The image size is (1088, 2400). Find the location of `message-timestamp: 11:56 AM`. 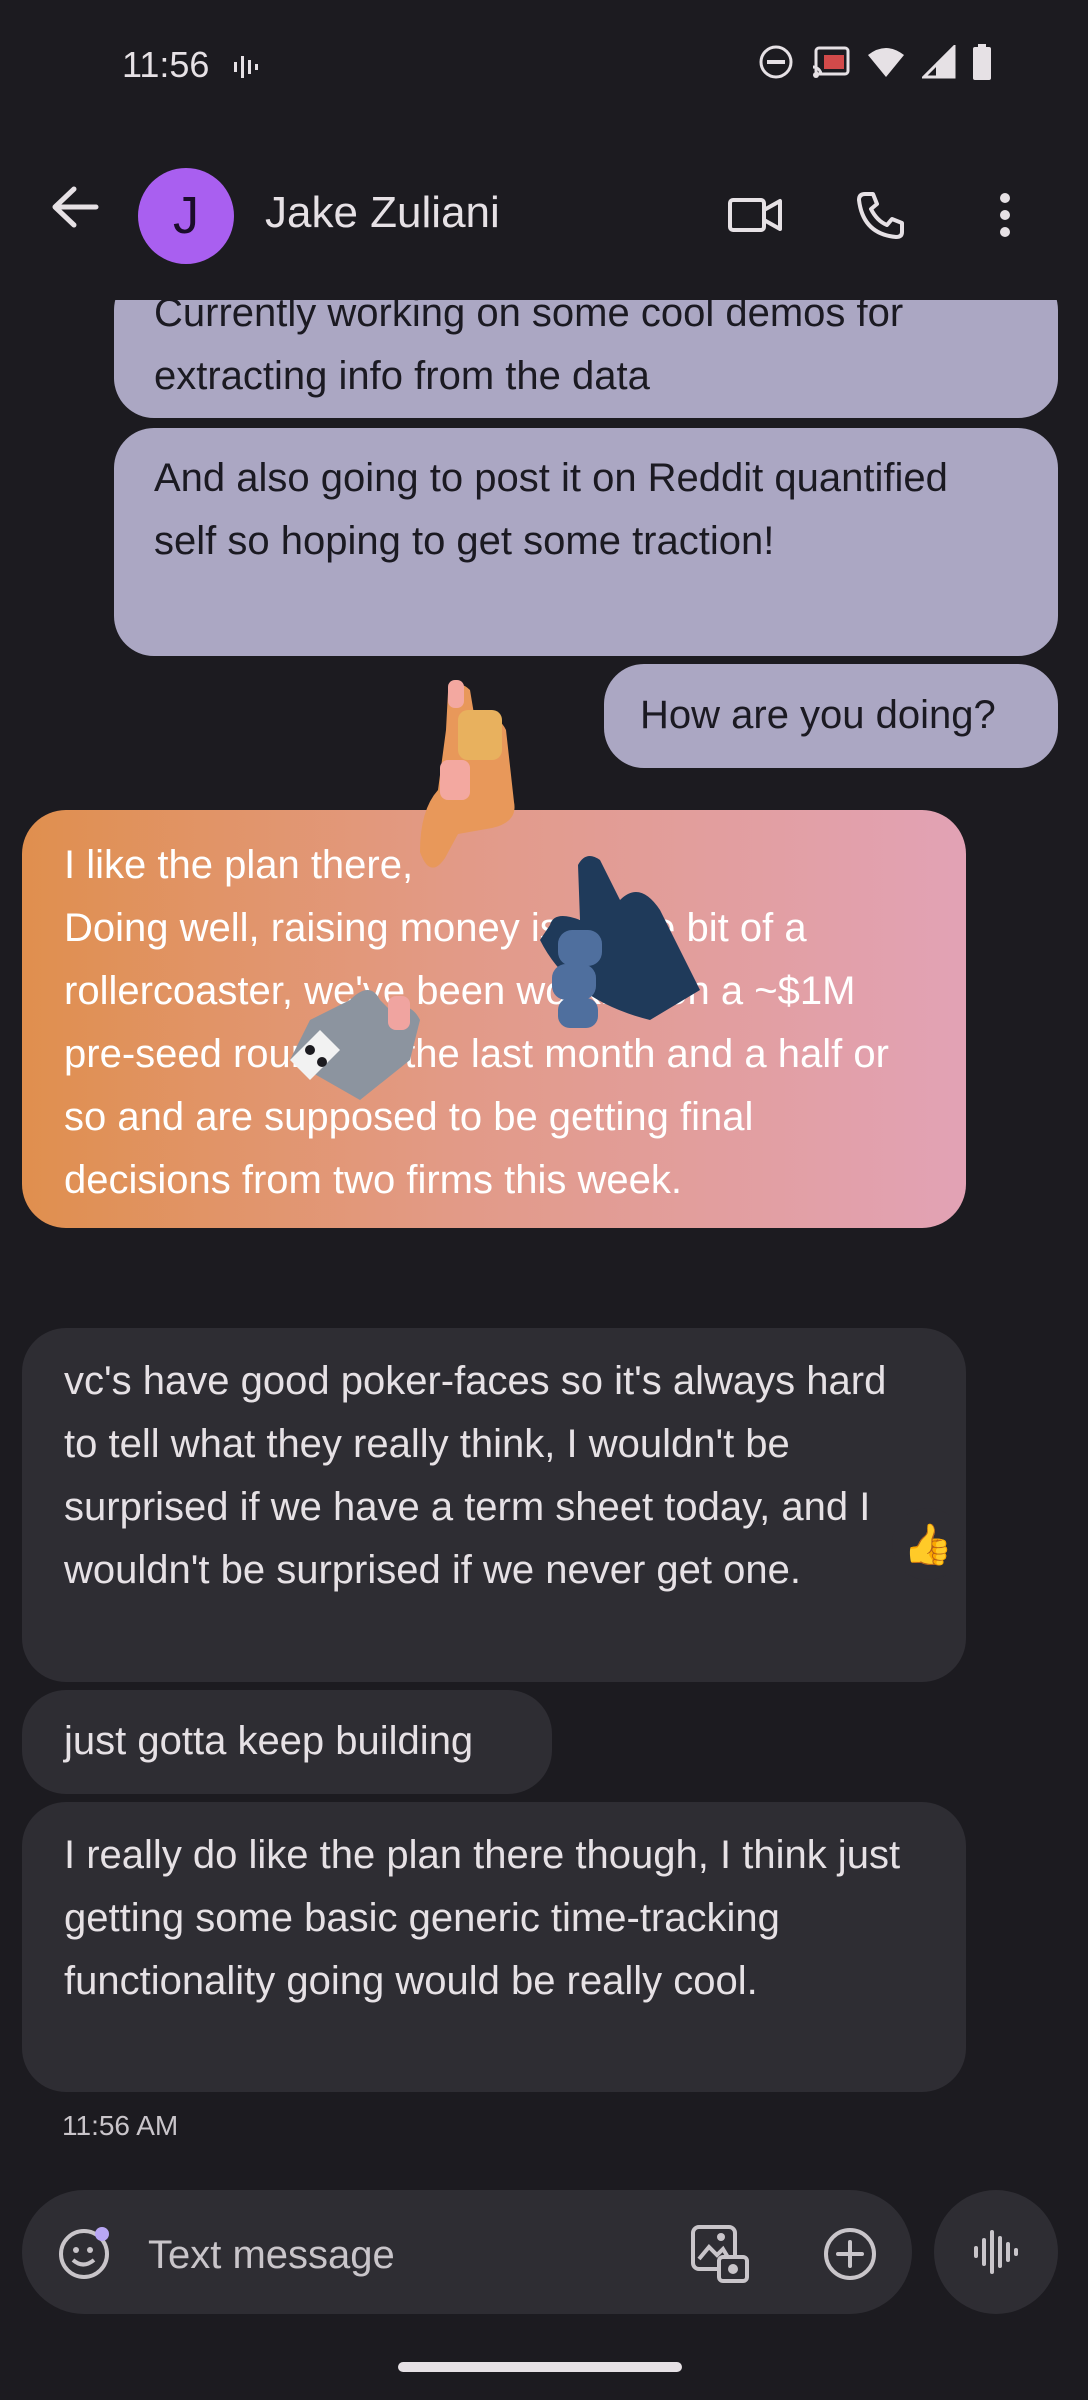

message-timestamp: 11:56 AM is located at coordinates (120, 2125).